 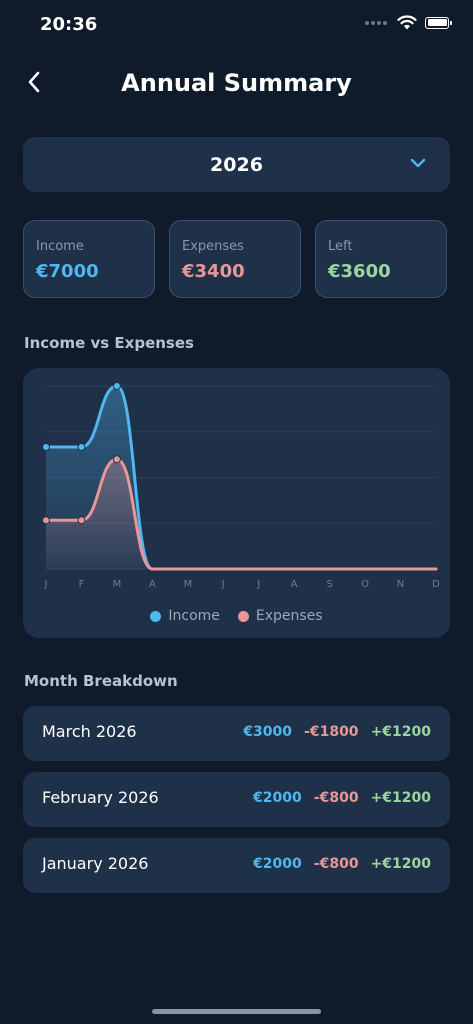 I want to click on chevron-down-icon, so click(x=418, y=163).